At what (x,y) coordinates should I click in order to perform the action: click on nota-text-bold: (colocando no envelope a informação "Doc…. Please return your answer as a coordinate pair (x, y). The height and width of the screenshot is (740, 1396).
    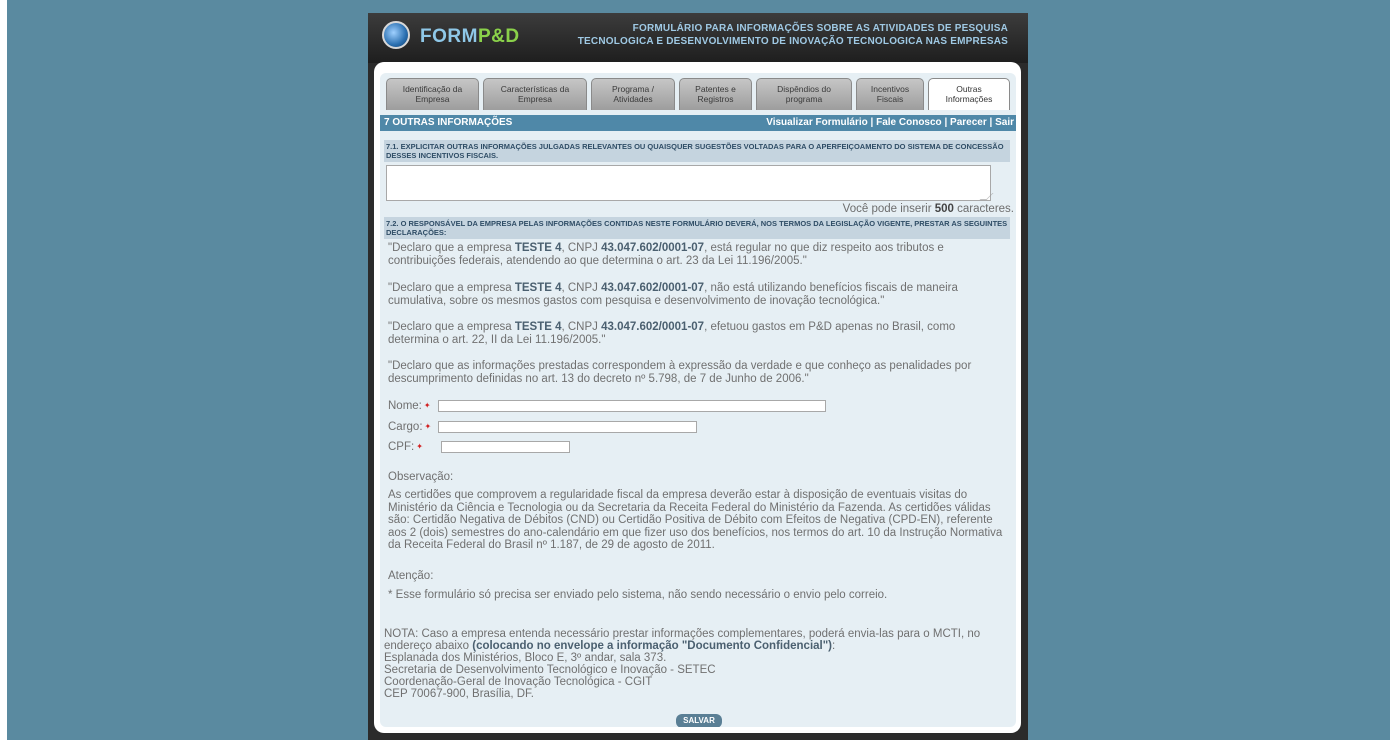
    Looking at the image, I should click on (652, 646).